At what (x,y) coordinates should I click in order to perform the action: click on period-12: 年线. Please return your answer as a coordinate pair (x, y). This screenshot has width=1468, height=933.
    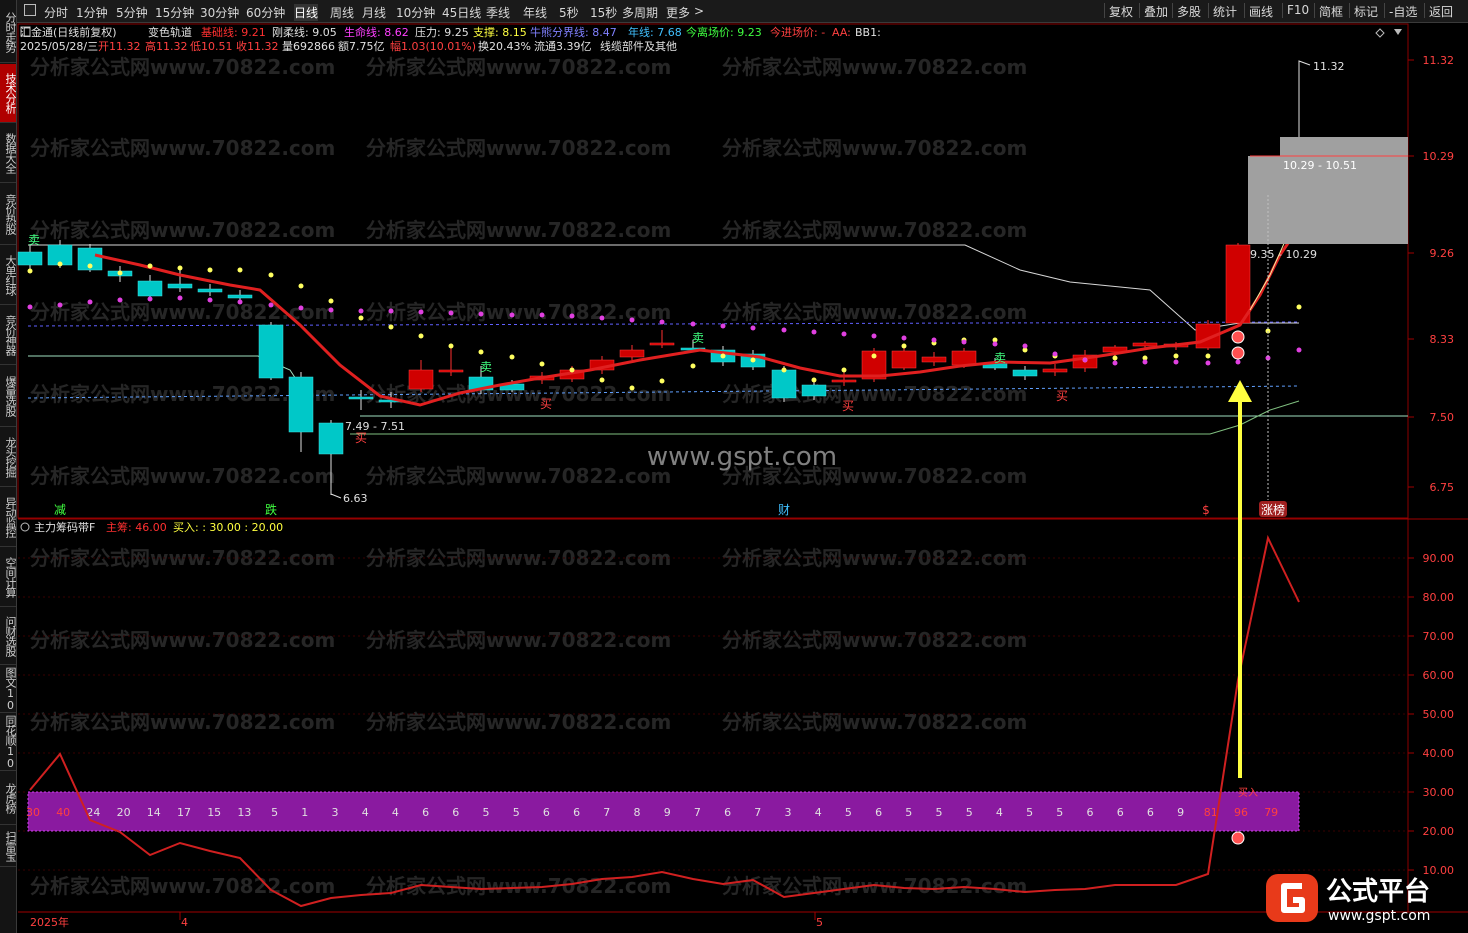
    Looking at the image, I should click on (535, 12).